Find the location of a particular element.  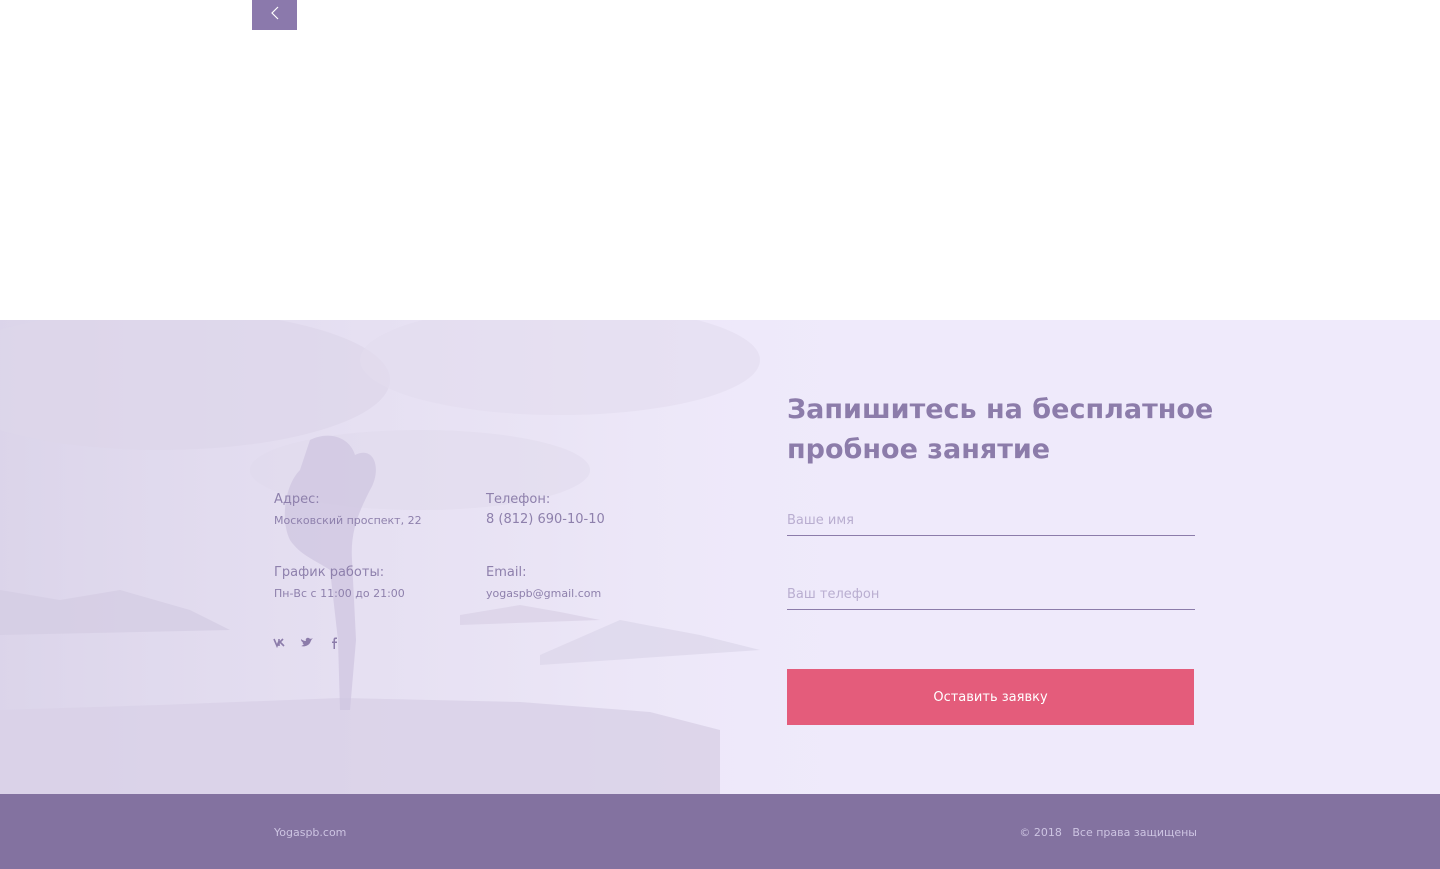

phone-label: Телефон: is located at coordinates (518, 499).